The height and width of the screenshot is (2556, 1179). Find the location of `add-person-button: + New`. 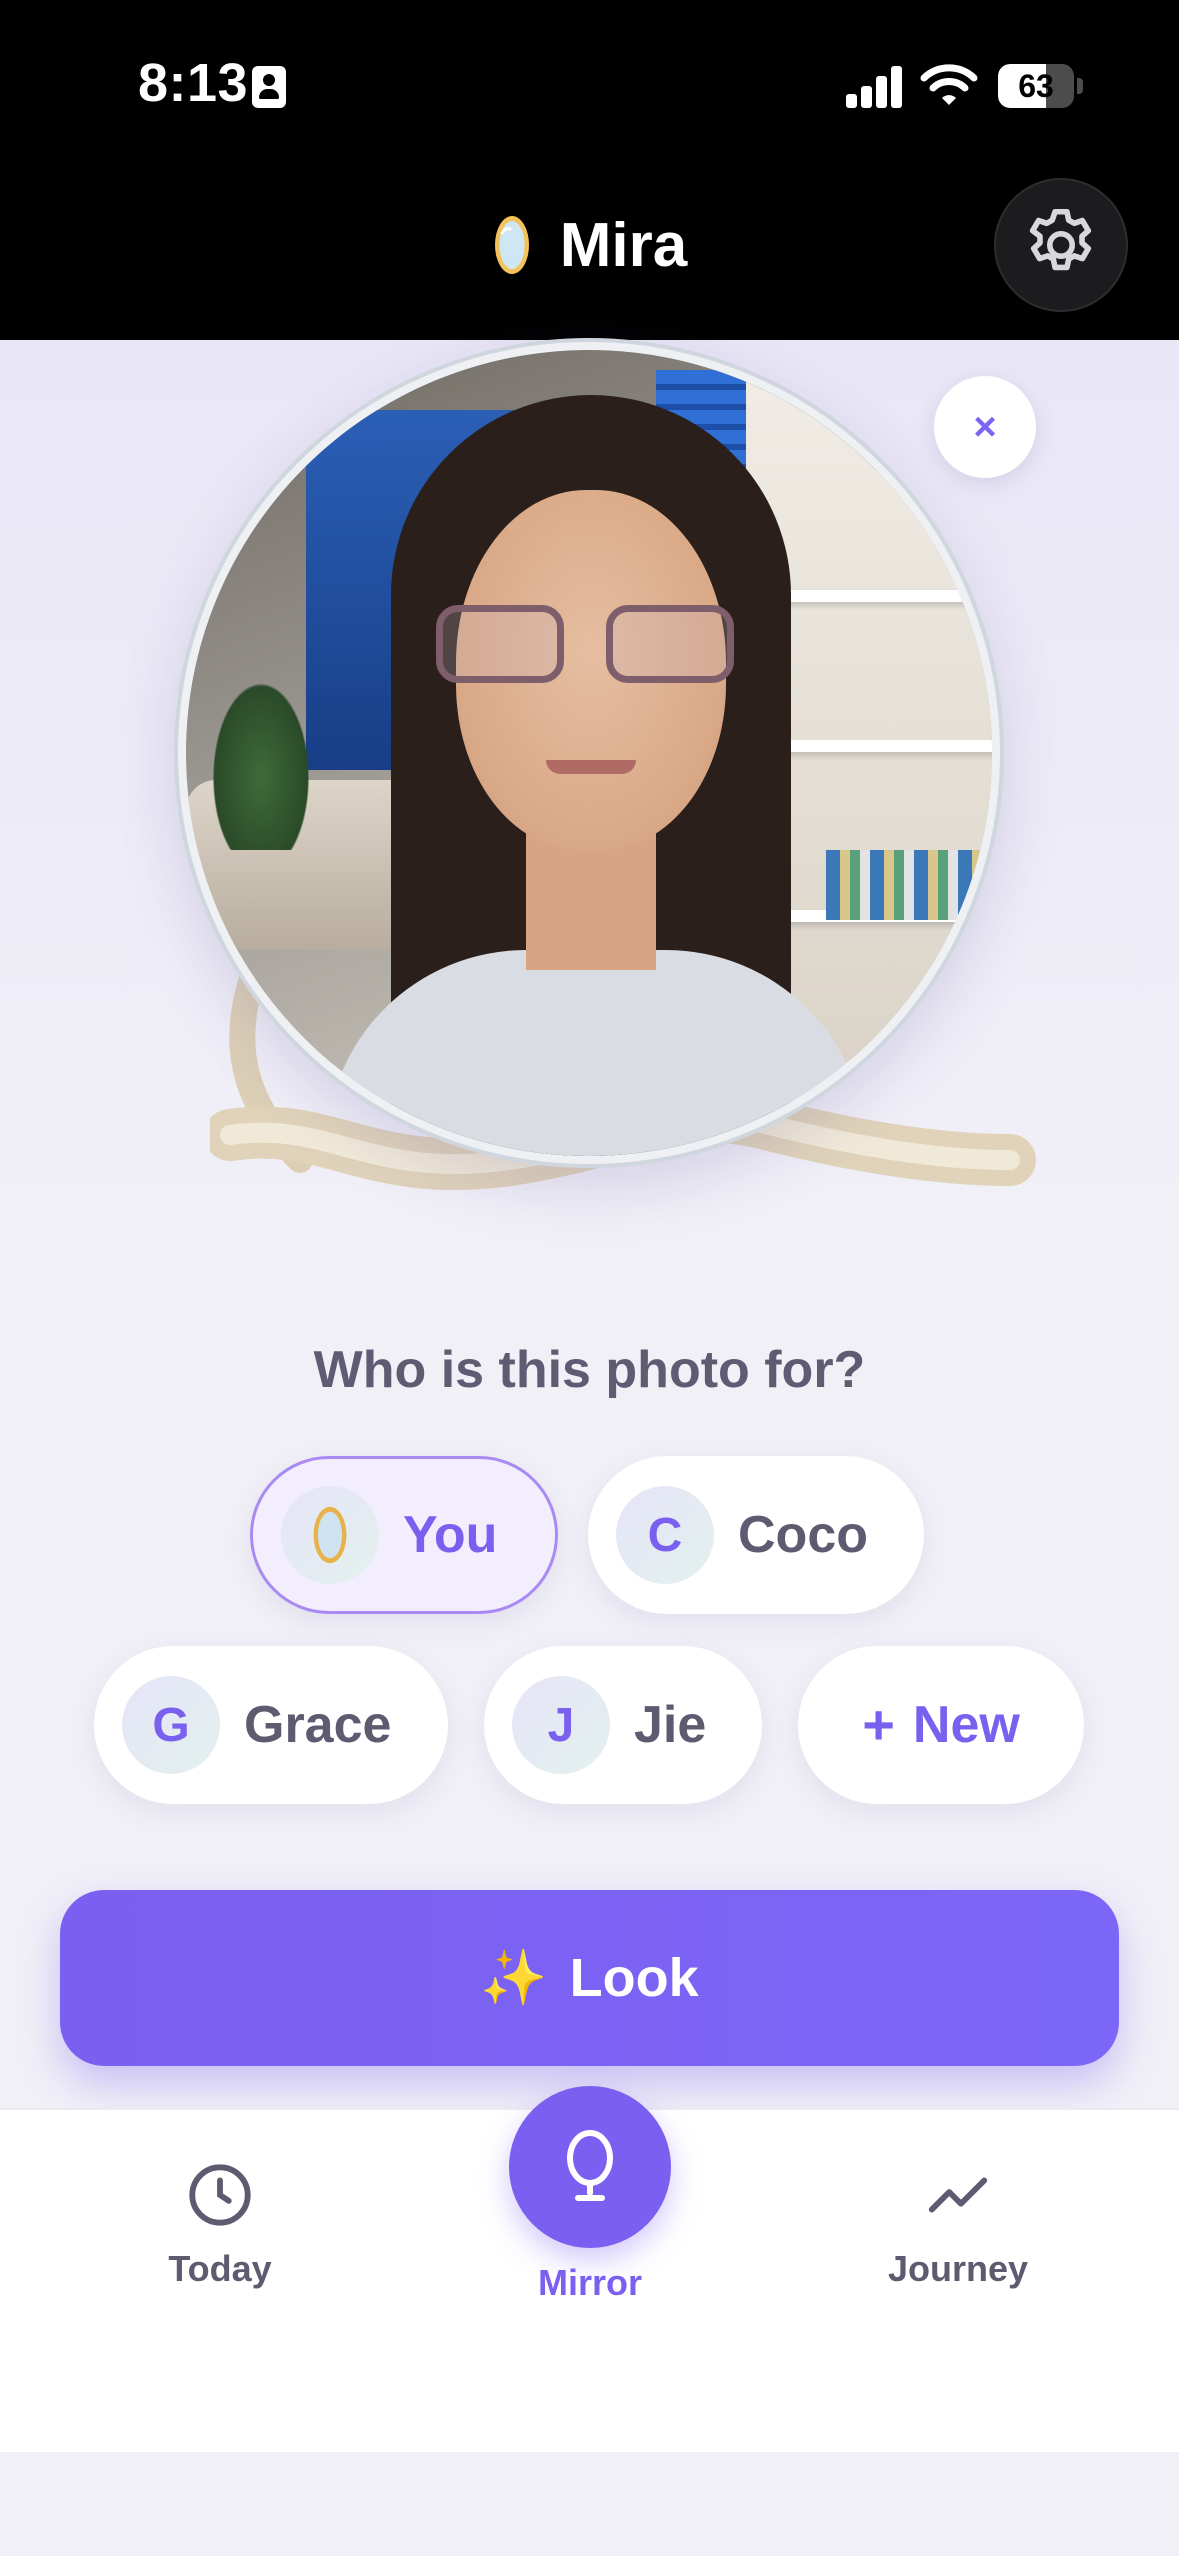

add-person-button: + New is located at coordinates (941, 1725).